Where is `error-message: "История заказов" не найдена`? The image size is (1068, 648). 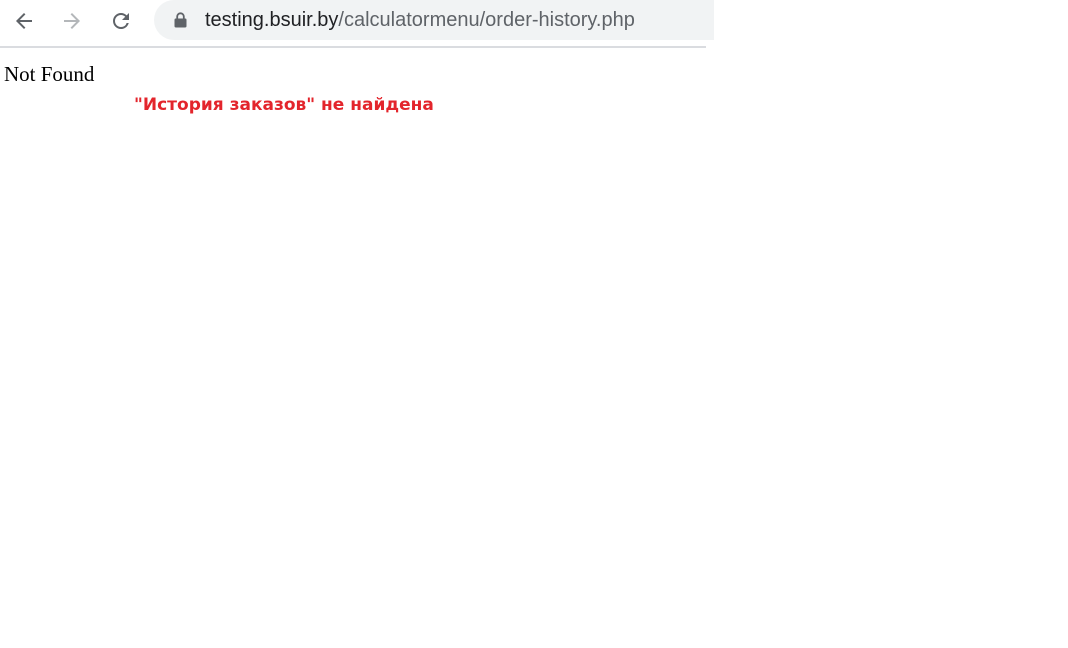
error-message: "История заказов" не найдена is located at coordinates (284, 105).